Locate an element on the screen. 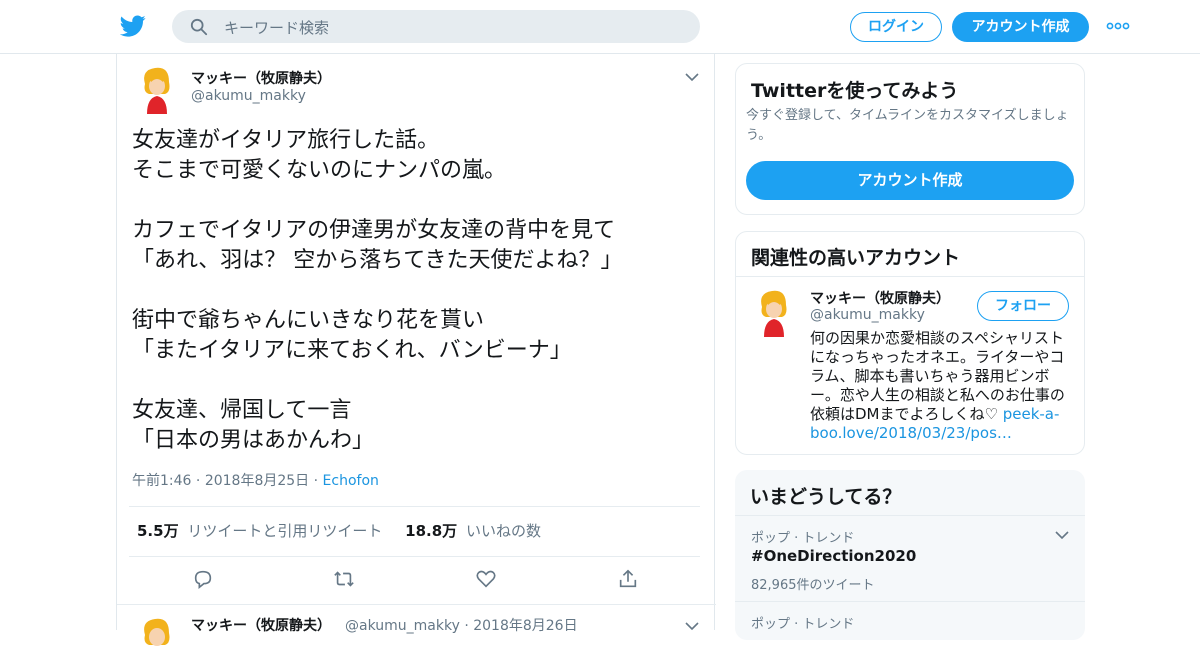  login-button: ログイン is located at coordinates (896, 27).